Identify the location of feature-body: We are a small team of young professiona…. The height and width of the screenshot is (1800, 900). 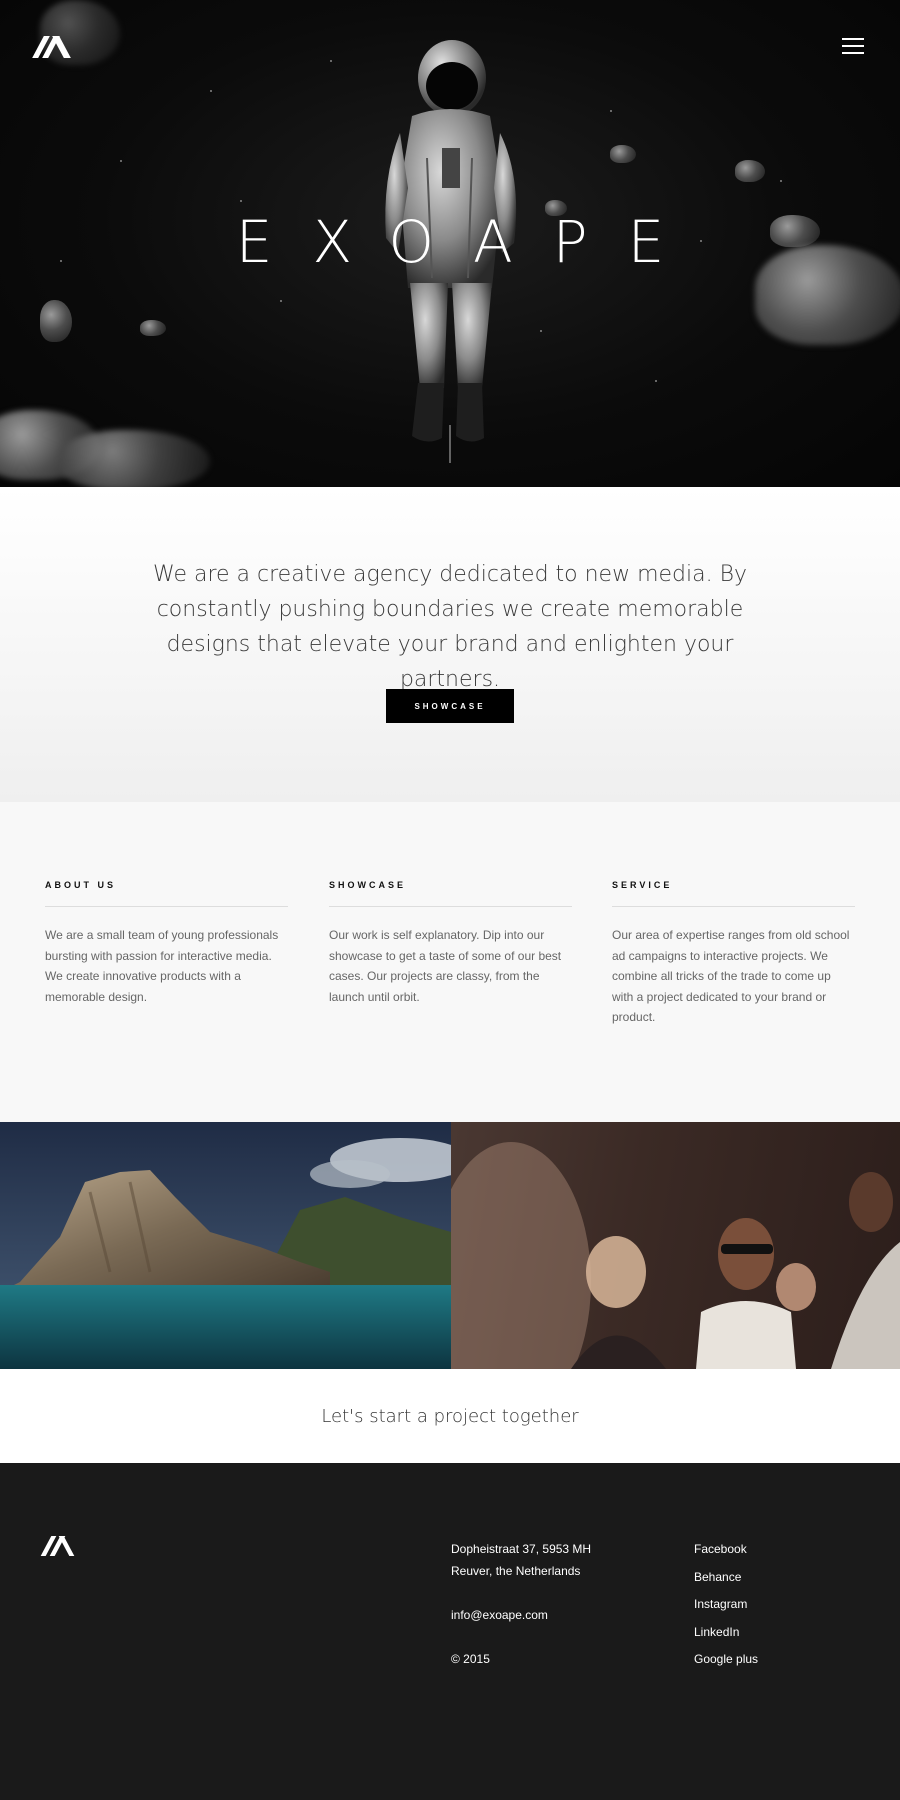
(162, 966).